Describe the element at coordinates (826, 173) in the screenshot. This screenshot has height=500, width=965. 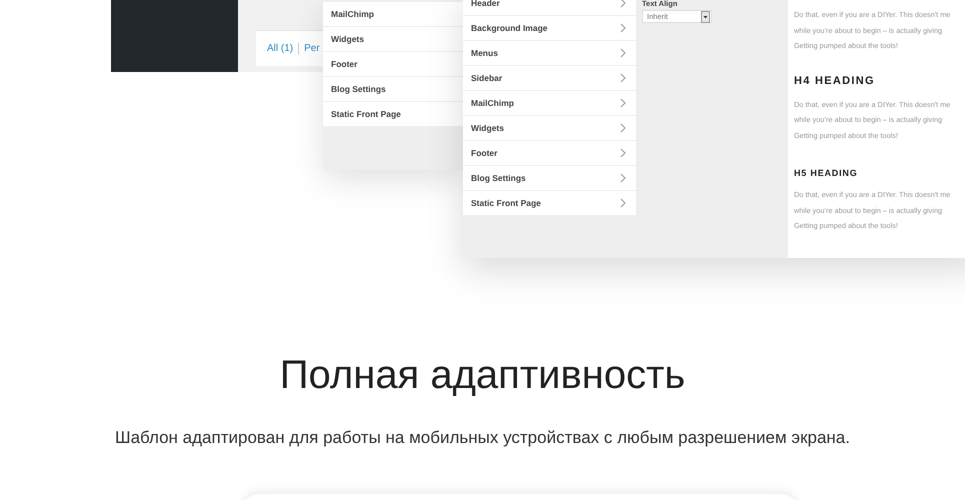
I see `preview-heading: H5 HEADING` at that location.